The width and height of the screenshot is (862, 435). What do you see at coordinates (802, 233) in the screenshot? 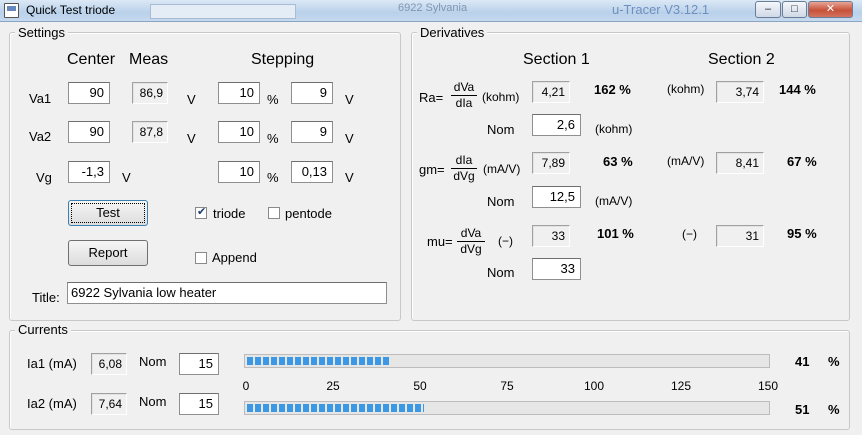
I see `mu-section2-percent: 95 %` at bounding box center [802, 233].